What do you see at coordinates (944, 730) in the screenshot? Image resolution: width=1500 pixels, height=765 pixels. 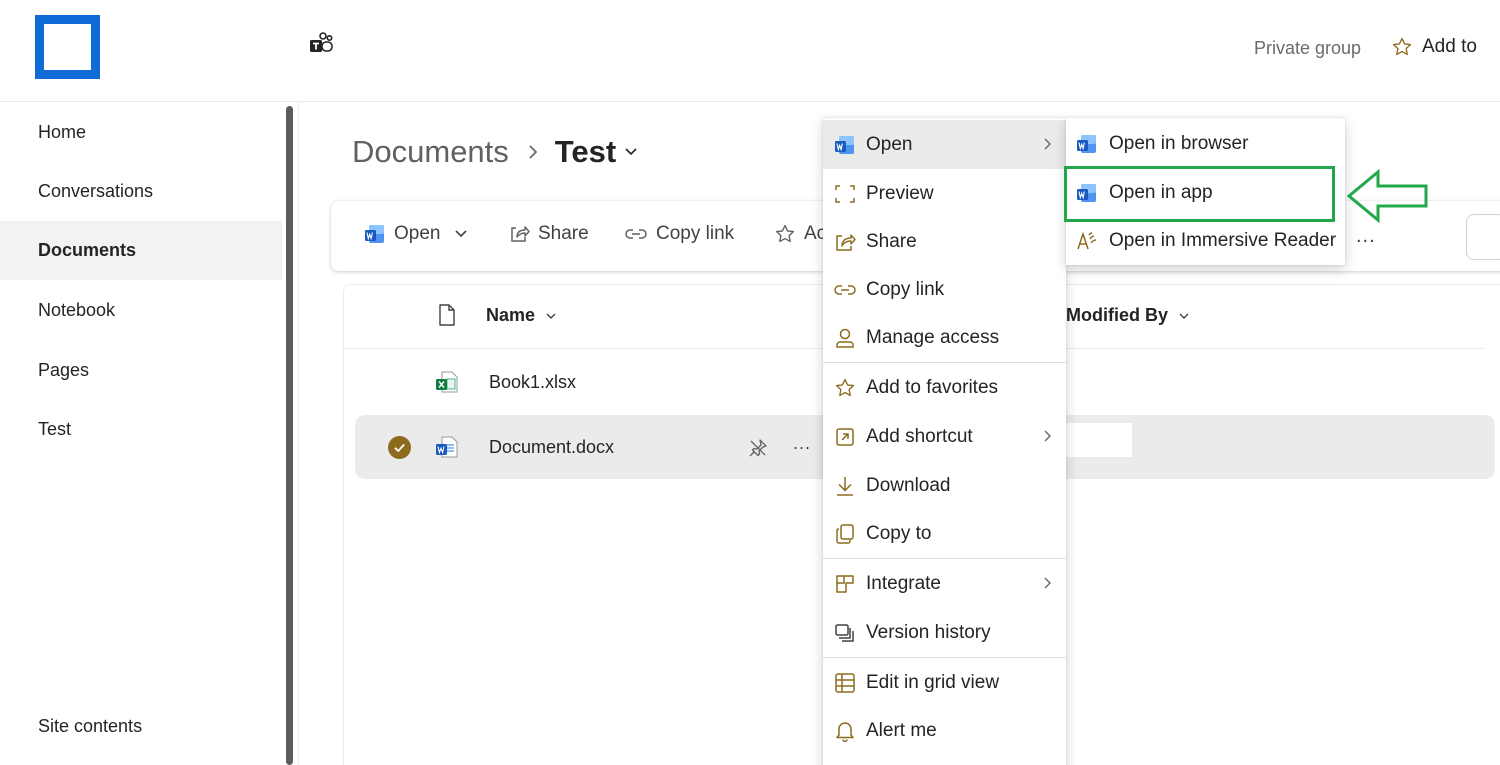 I see `menu-item-alert-me: Alert me` at bounding box center [944, 730].